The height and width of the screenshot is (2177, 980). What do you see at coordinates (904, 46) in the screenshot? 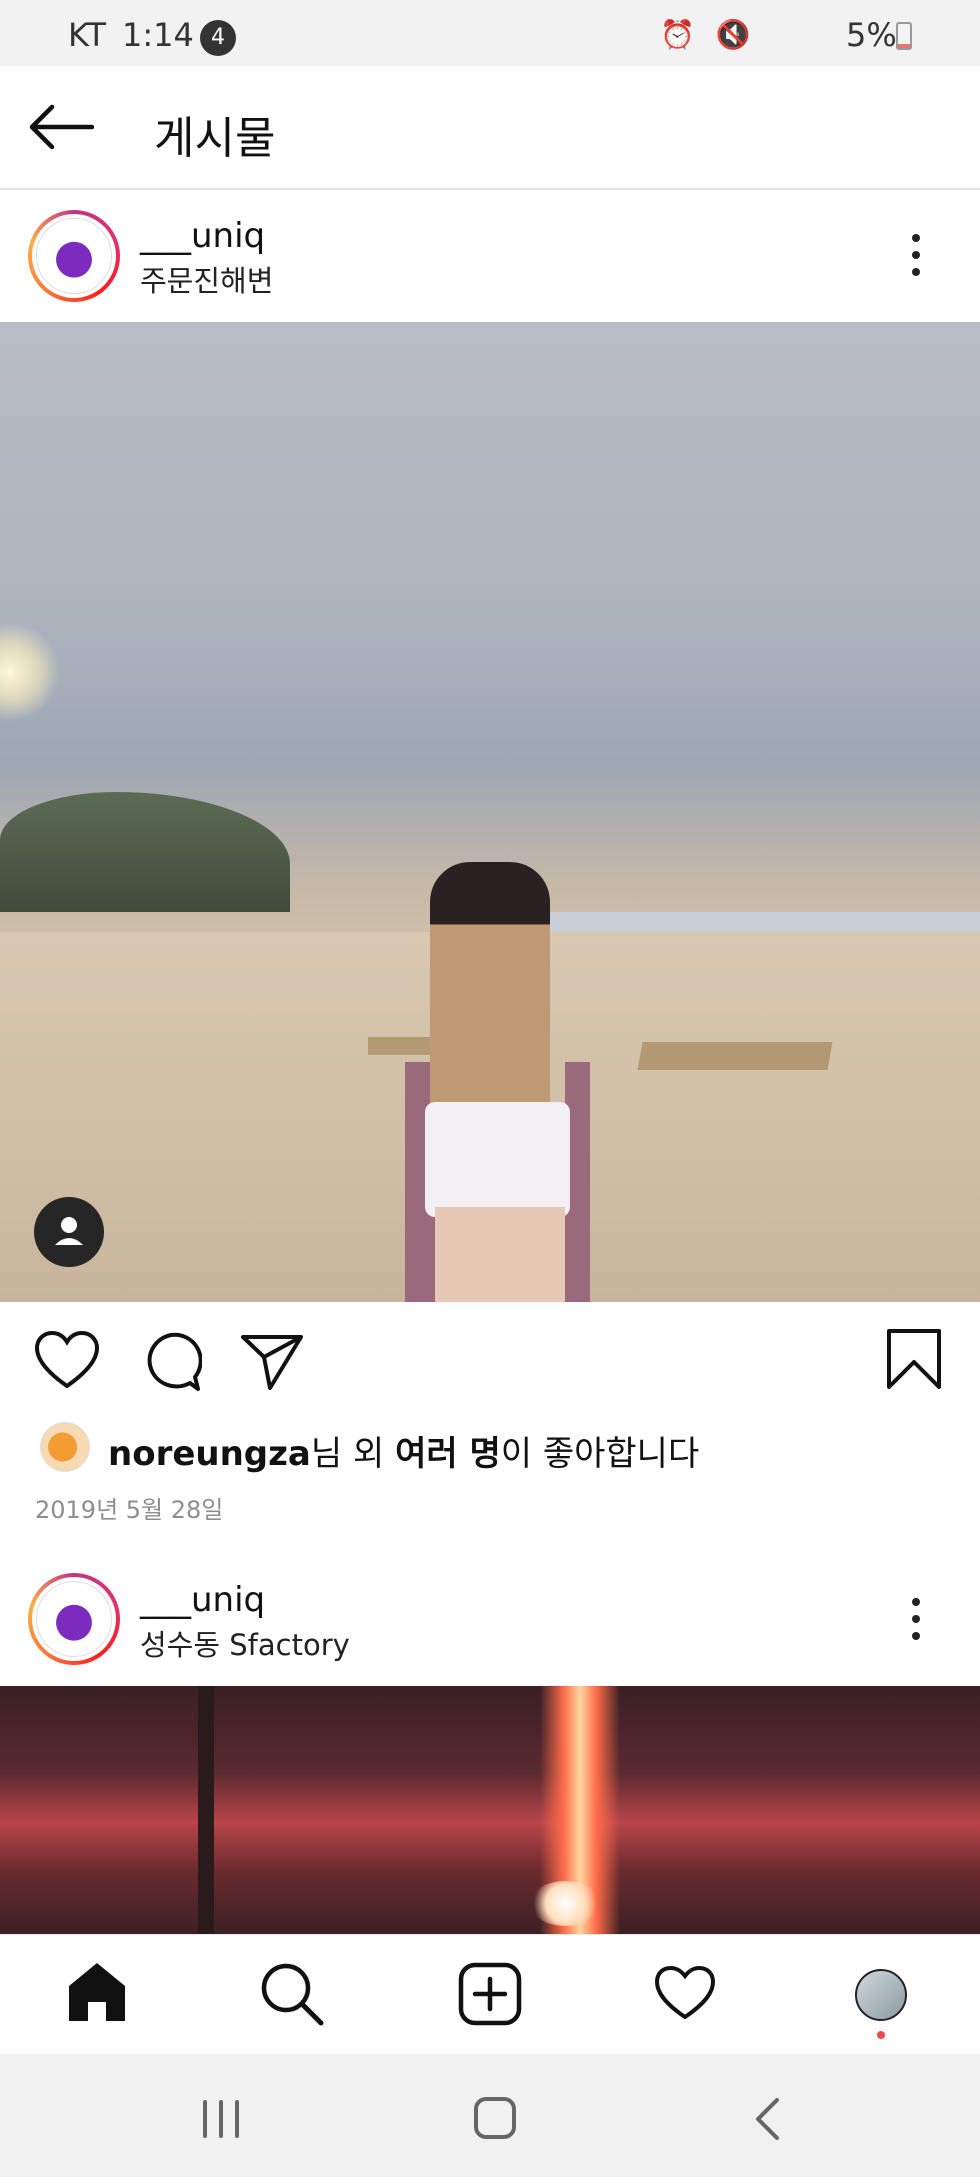
I see `battery-level` at bounding box center [904, 46].